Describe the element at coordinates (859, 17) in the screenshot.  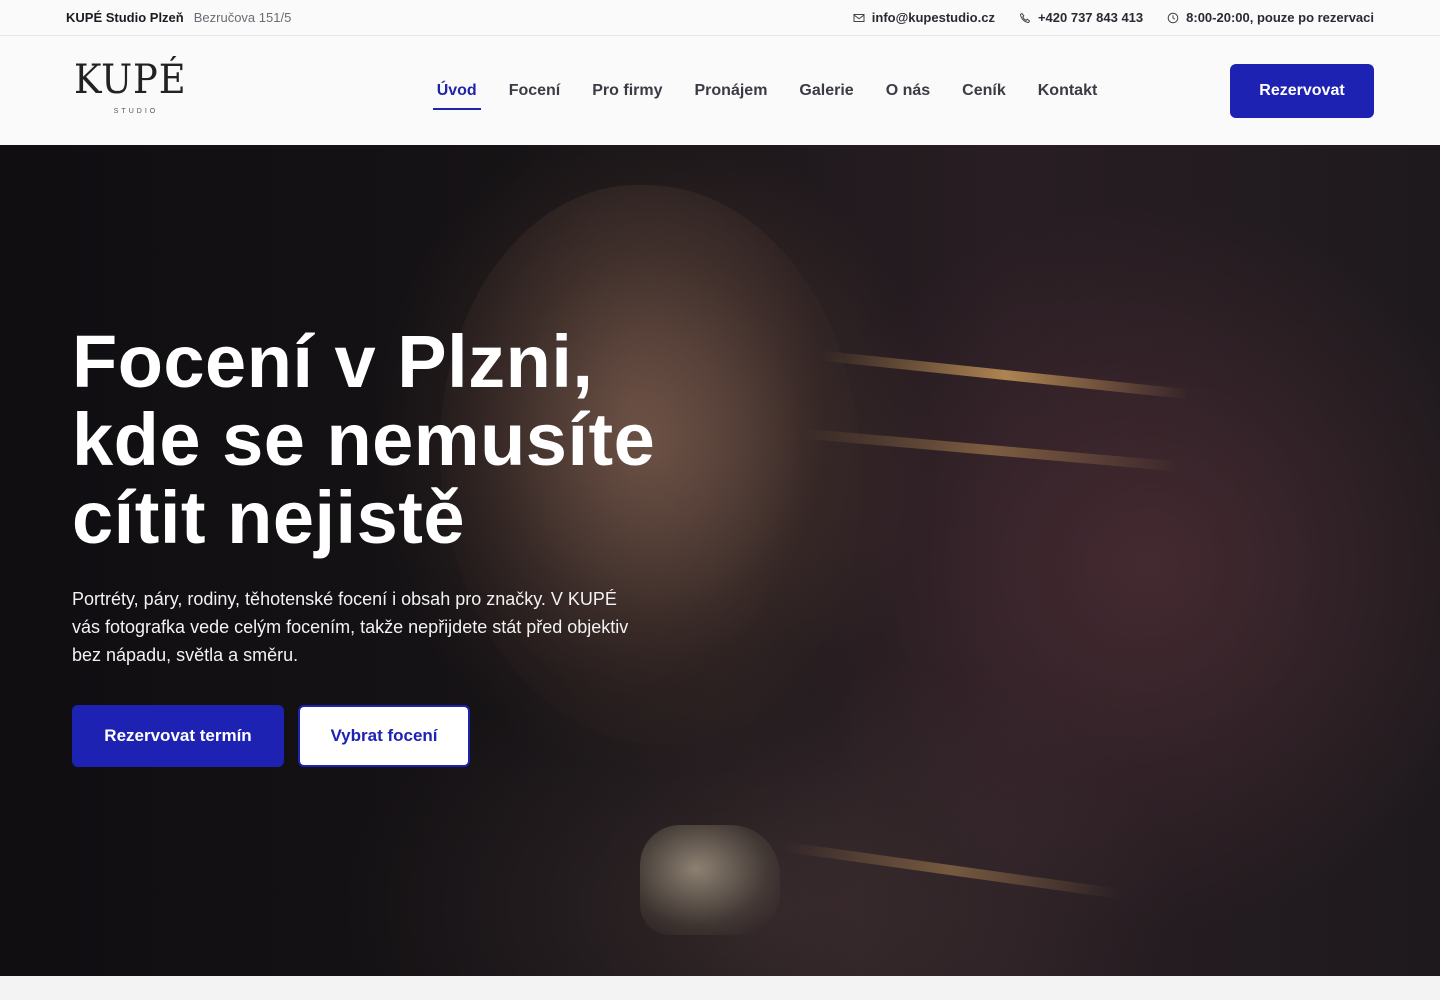
I see `mail-icon` at that location.